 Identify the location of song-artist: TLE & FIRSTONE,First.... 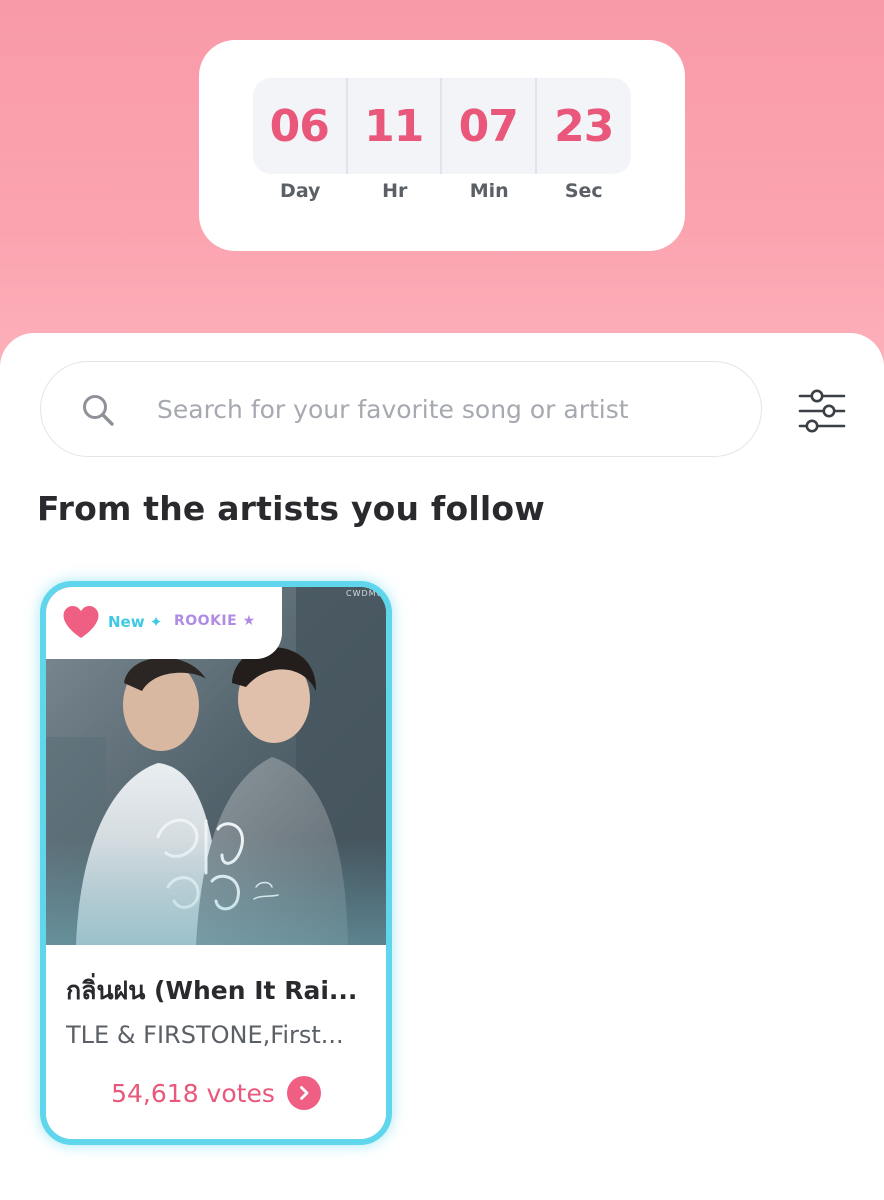
(205, 1035).